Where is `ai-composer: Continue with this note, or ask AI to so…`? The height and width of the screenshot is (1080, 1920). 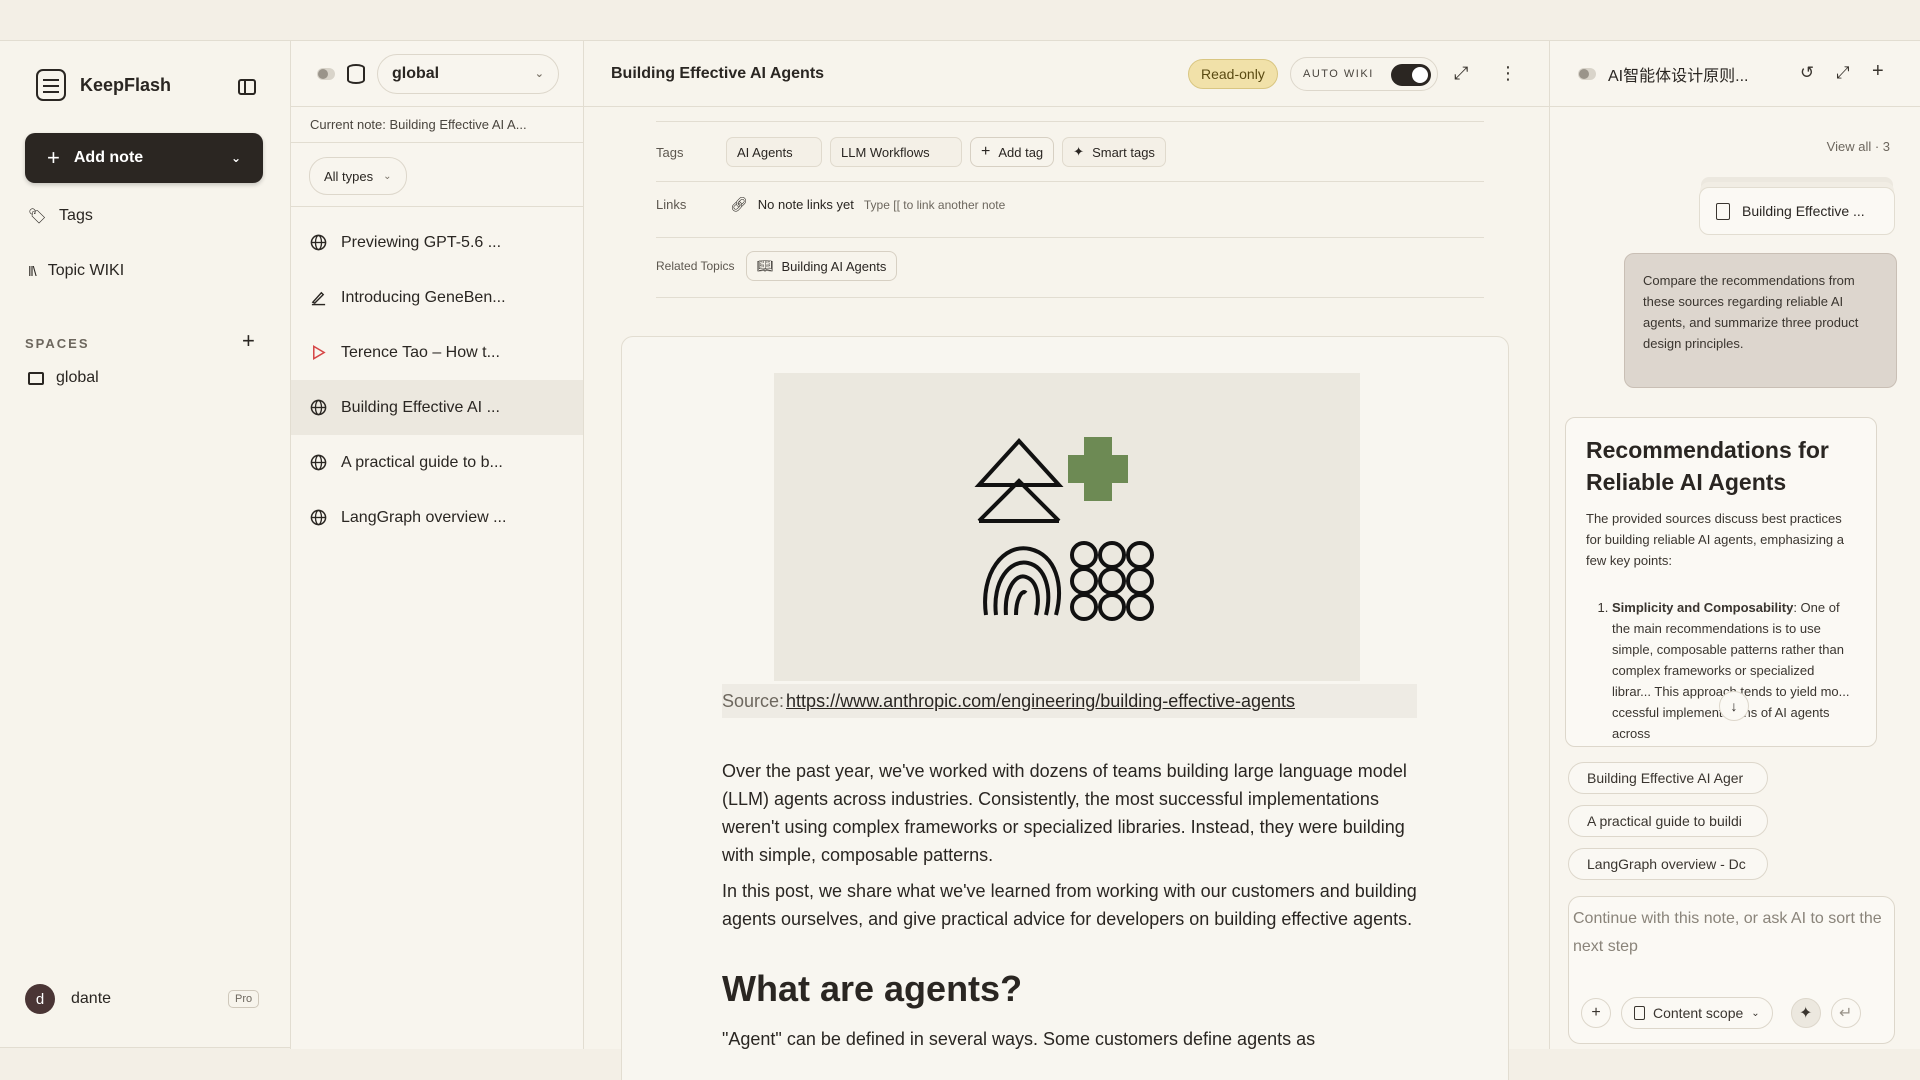
ai-composer: Continue with this note, or ask AI to so… is located at coordinates (1731, 970).